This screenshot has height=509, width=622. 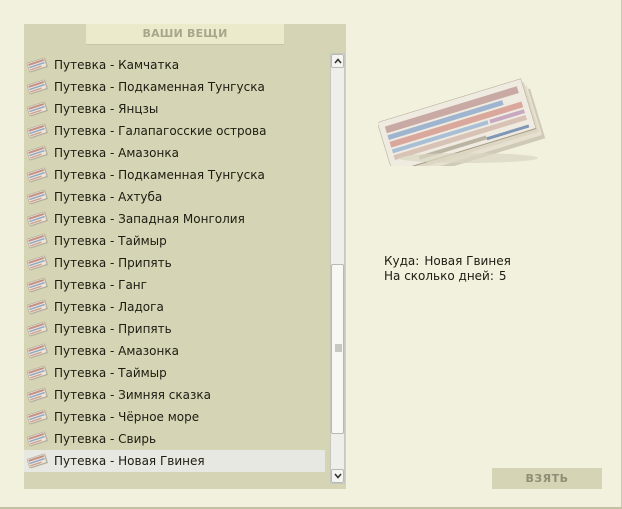 What do you see at coordinates (106, 109) in the screenshot?
I see `list-item-label: Путевка - Янцзы` at bounding box center [106, 109].